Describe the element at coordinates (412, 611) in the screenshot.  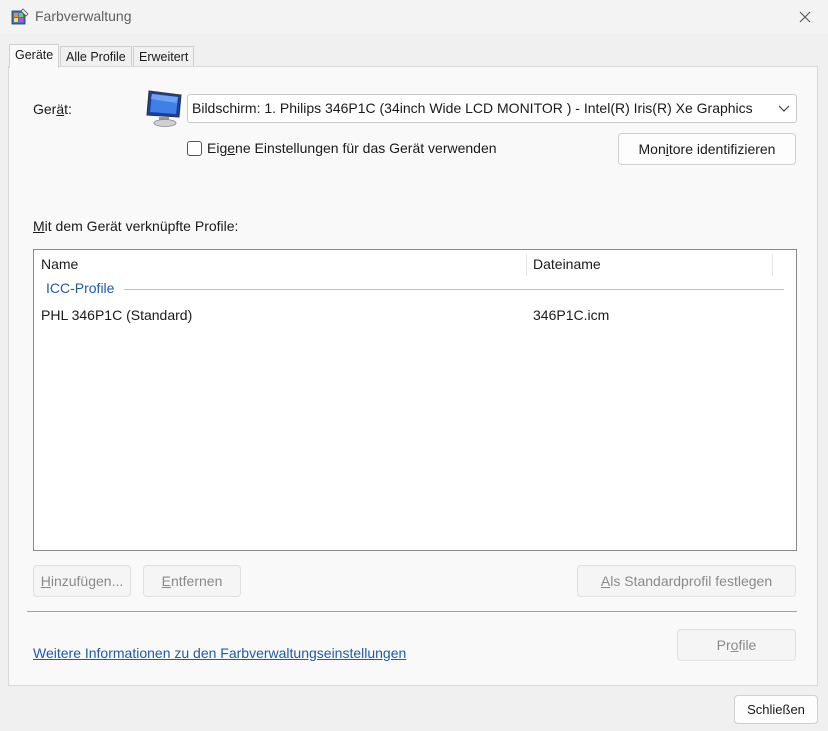
I see `section-divider` at that location.